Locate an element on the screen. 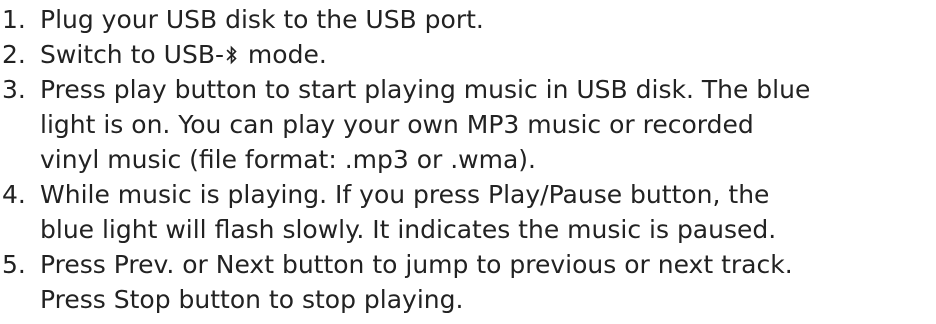  step-number: 2. is located at coordinates (14, 54).